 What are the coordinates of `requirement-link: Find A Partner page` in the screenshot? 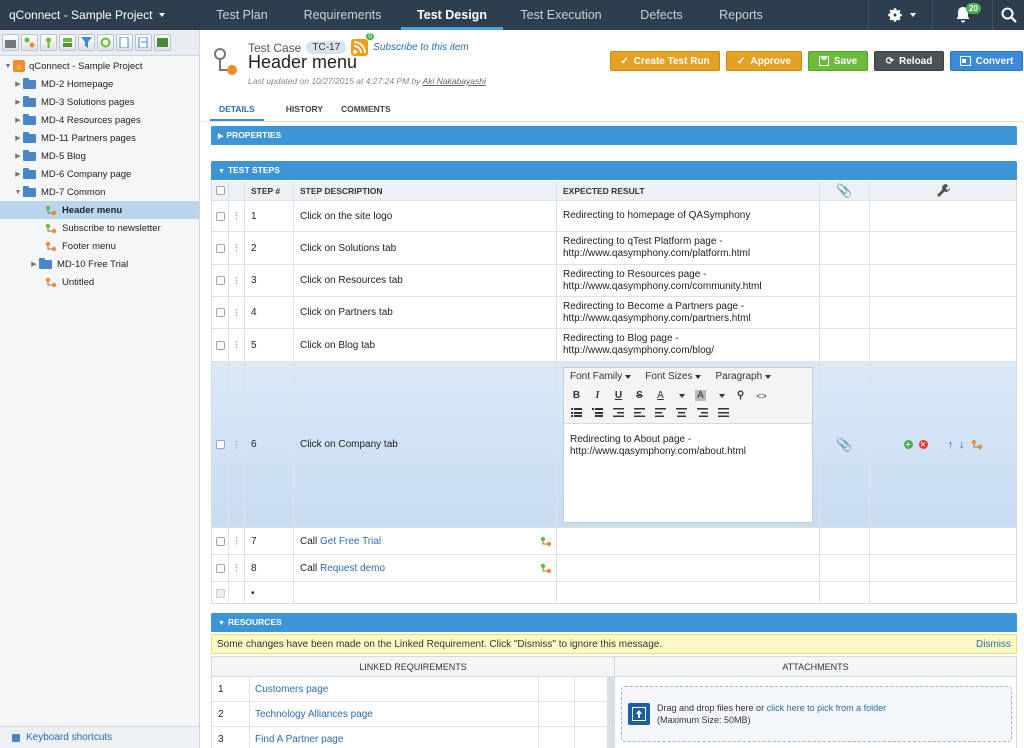 It's located at (299, 739).